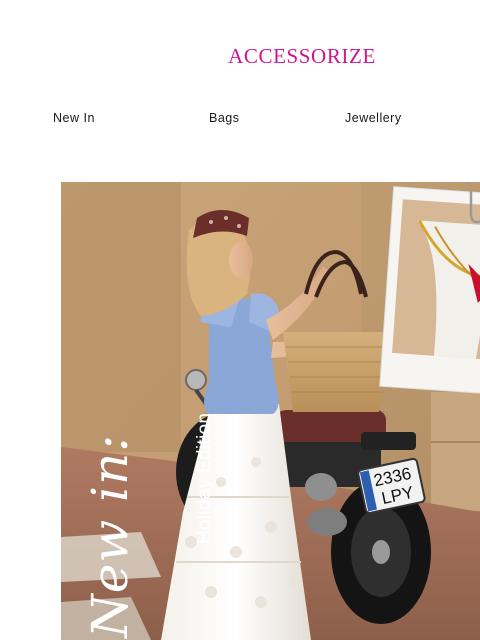 The height and width of the screenshot is (640, 480). Describe the element at coordinates (240, 56) in the screenshot. I see `brand-logo: ACCESSORIZE` at that location.